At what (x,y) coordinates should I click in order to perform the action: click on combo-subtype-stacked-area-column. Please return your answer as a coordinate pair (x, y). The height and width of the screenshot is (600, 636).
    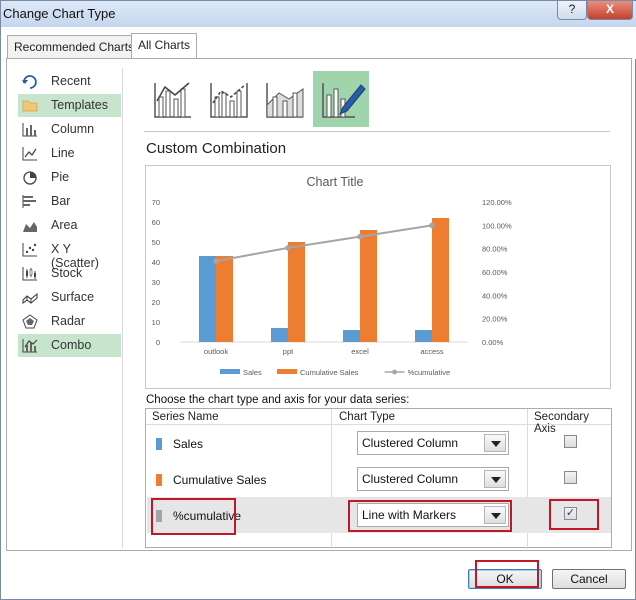
    Looking at the image, I should click on (285, 99).